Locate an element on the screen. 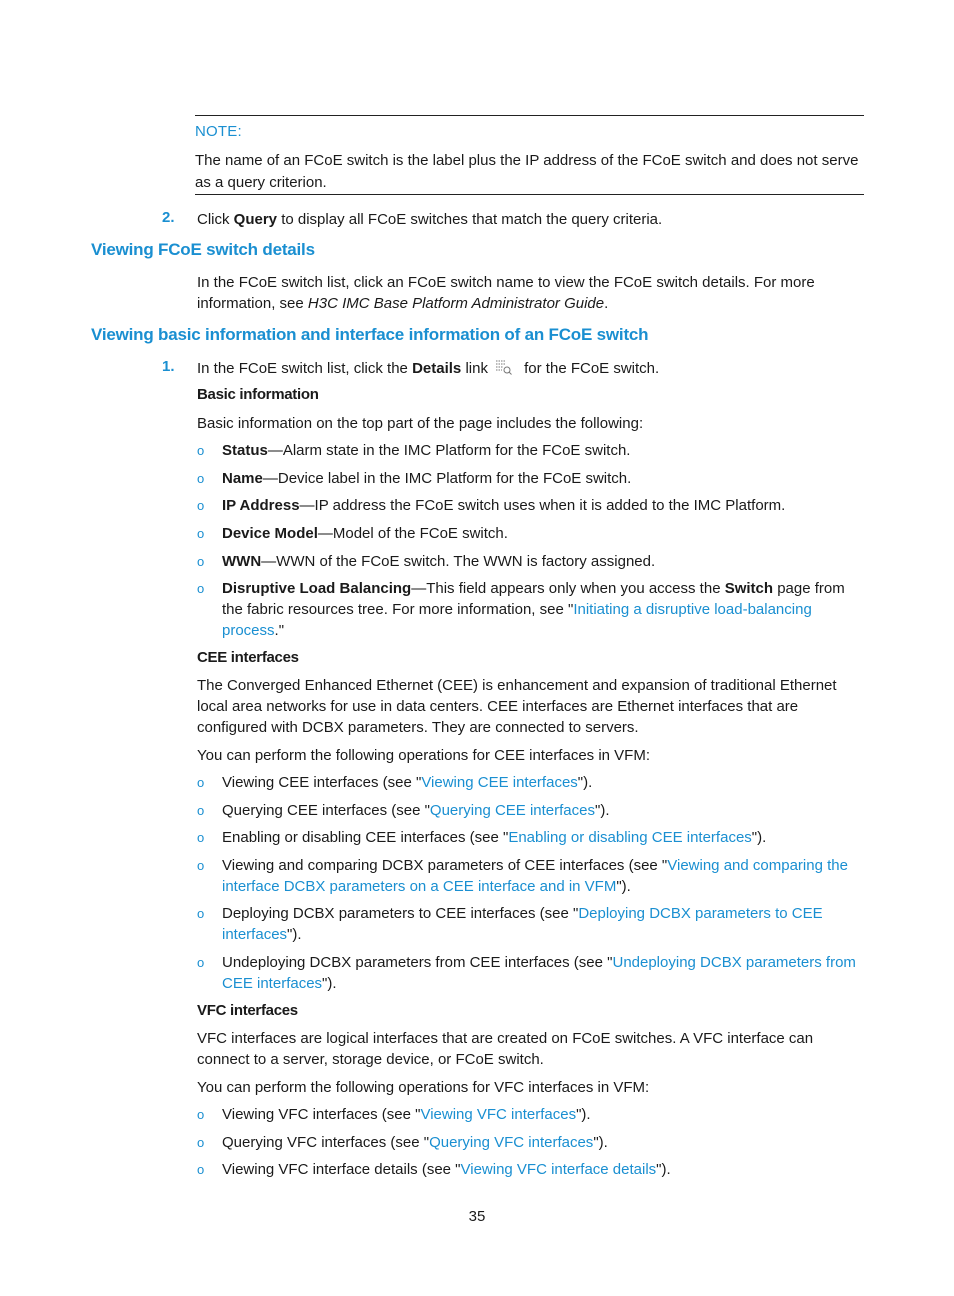 The width and height of the screenshot is (954, 1296). step-text: for the FCoE switch. is located at coordinates (589, 368).